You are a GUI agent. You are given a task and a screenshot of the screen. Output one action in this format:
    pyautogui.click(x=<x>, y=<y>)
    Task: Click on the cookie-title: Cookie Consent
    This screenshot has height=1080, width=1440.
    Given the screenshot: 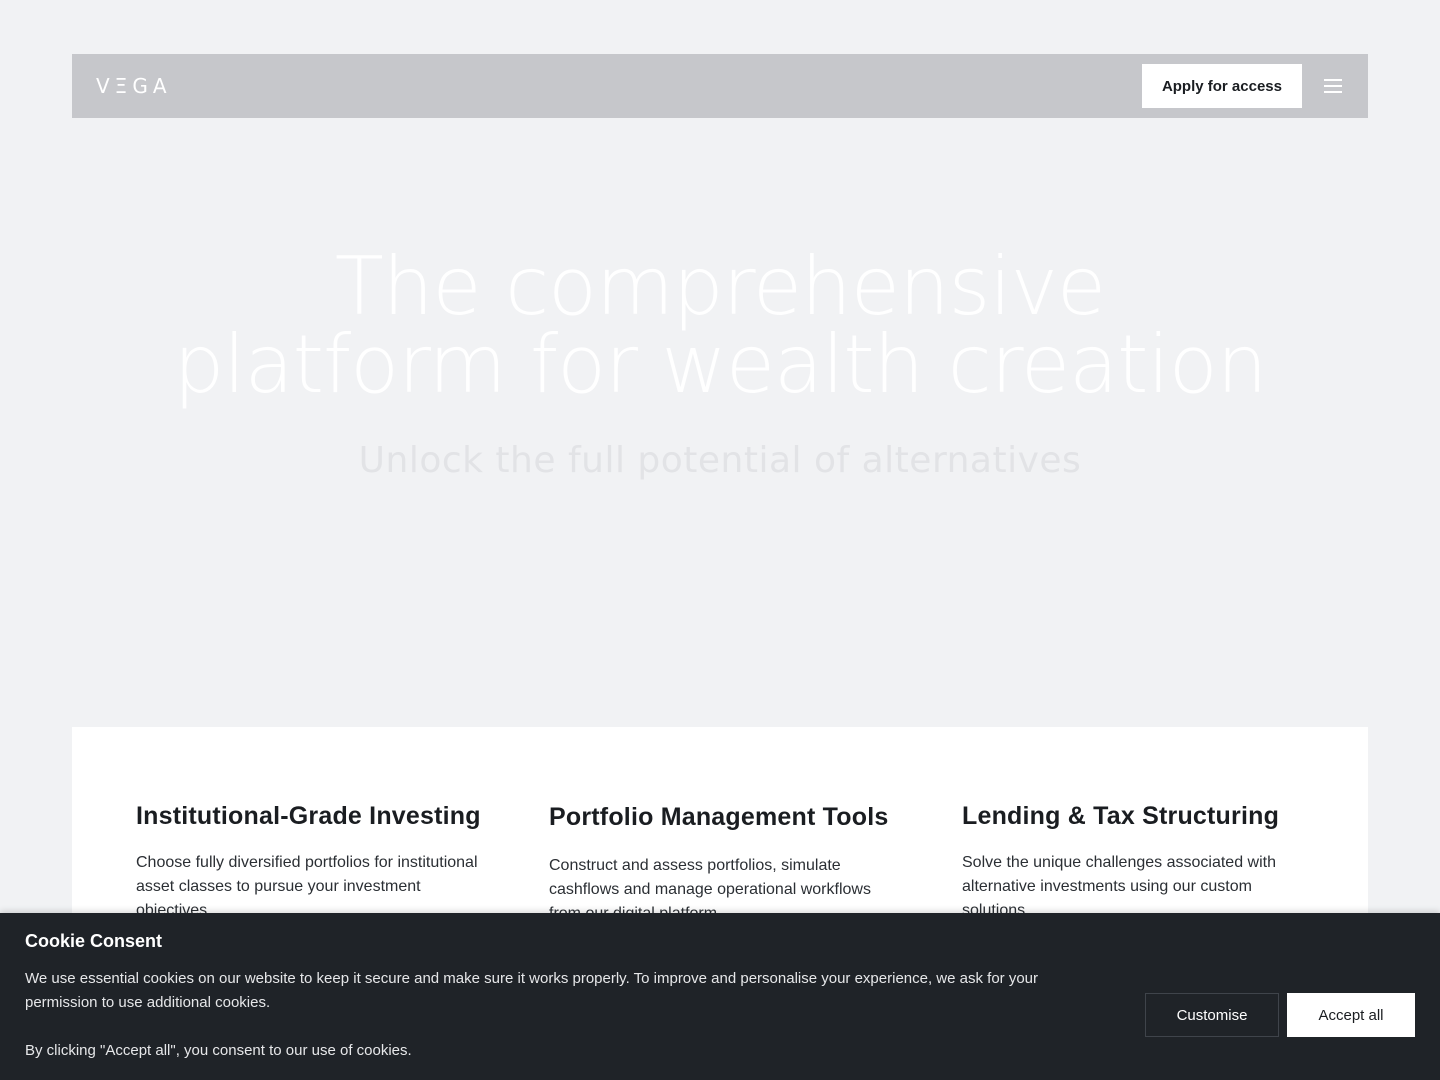 What is the action you would take?
    pyautogui.click(x=94, y=941)
    